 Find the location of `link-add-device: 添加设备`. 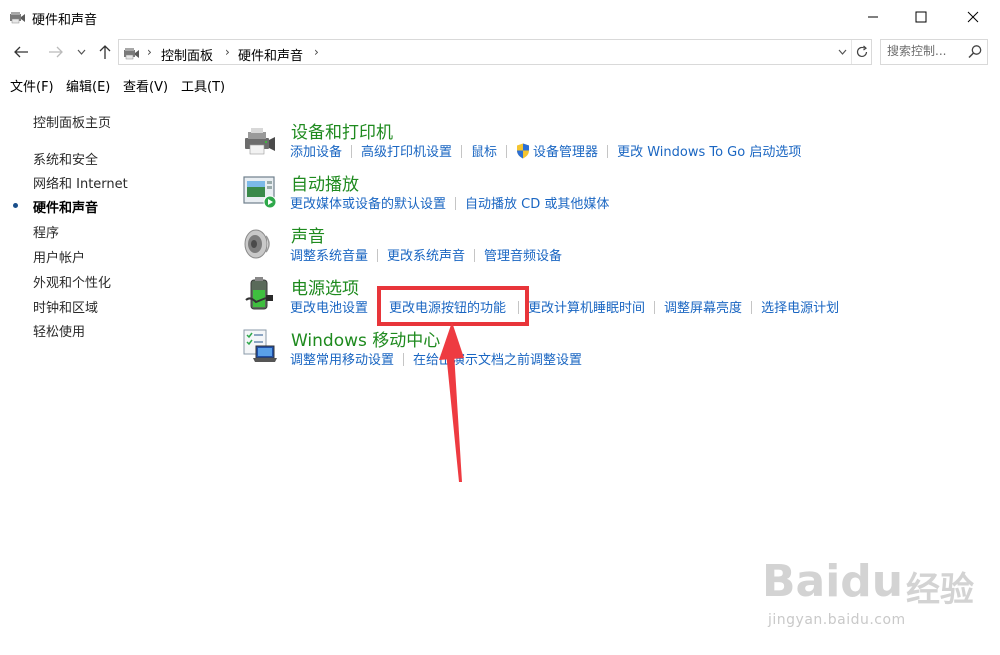

link-add-device: 添加设备 is located at coordinates (316, 152).